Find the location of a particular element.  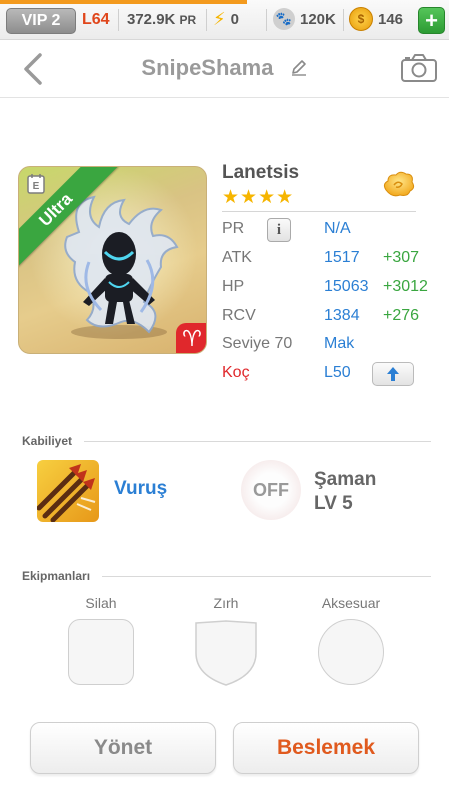

stat-value: 15063 is located at coordinates (346, 286).